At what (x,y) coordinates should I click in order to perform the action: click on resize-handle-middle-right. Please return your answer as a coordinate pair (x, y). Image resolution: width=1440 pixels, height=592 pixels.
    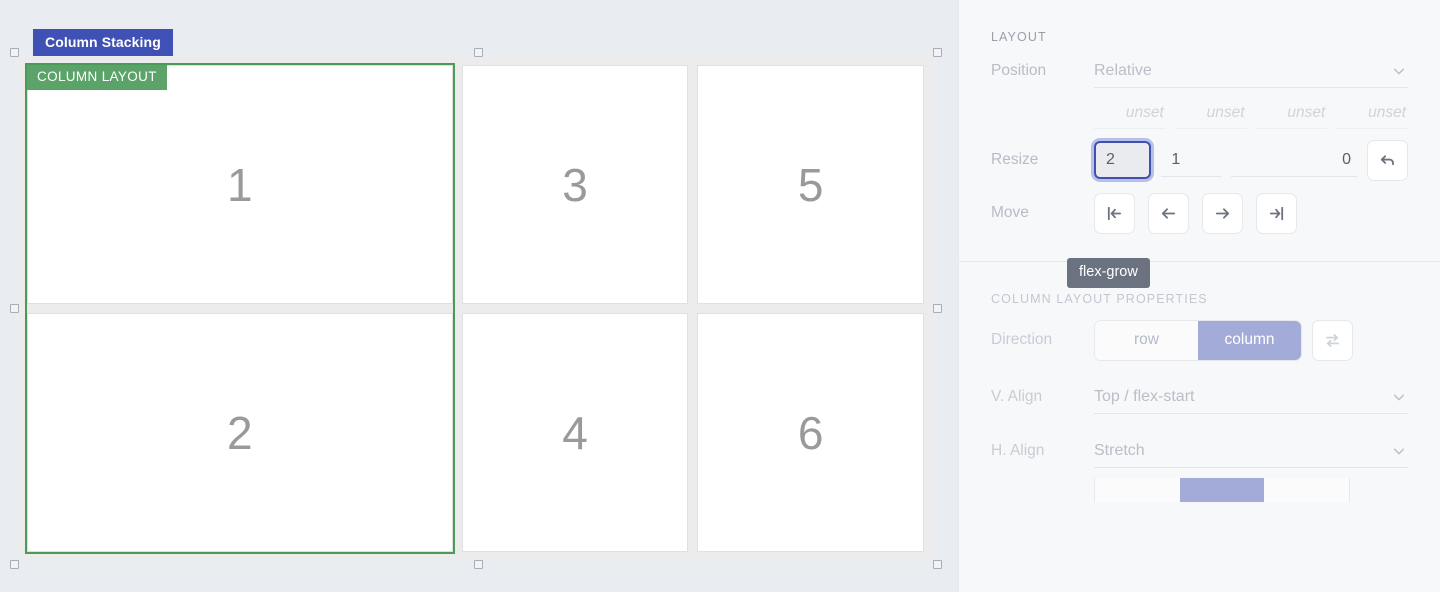
    Looking at the image, I should click on (937, 308).